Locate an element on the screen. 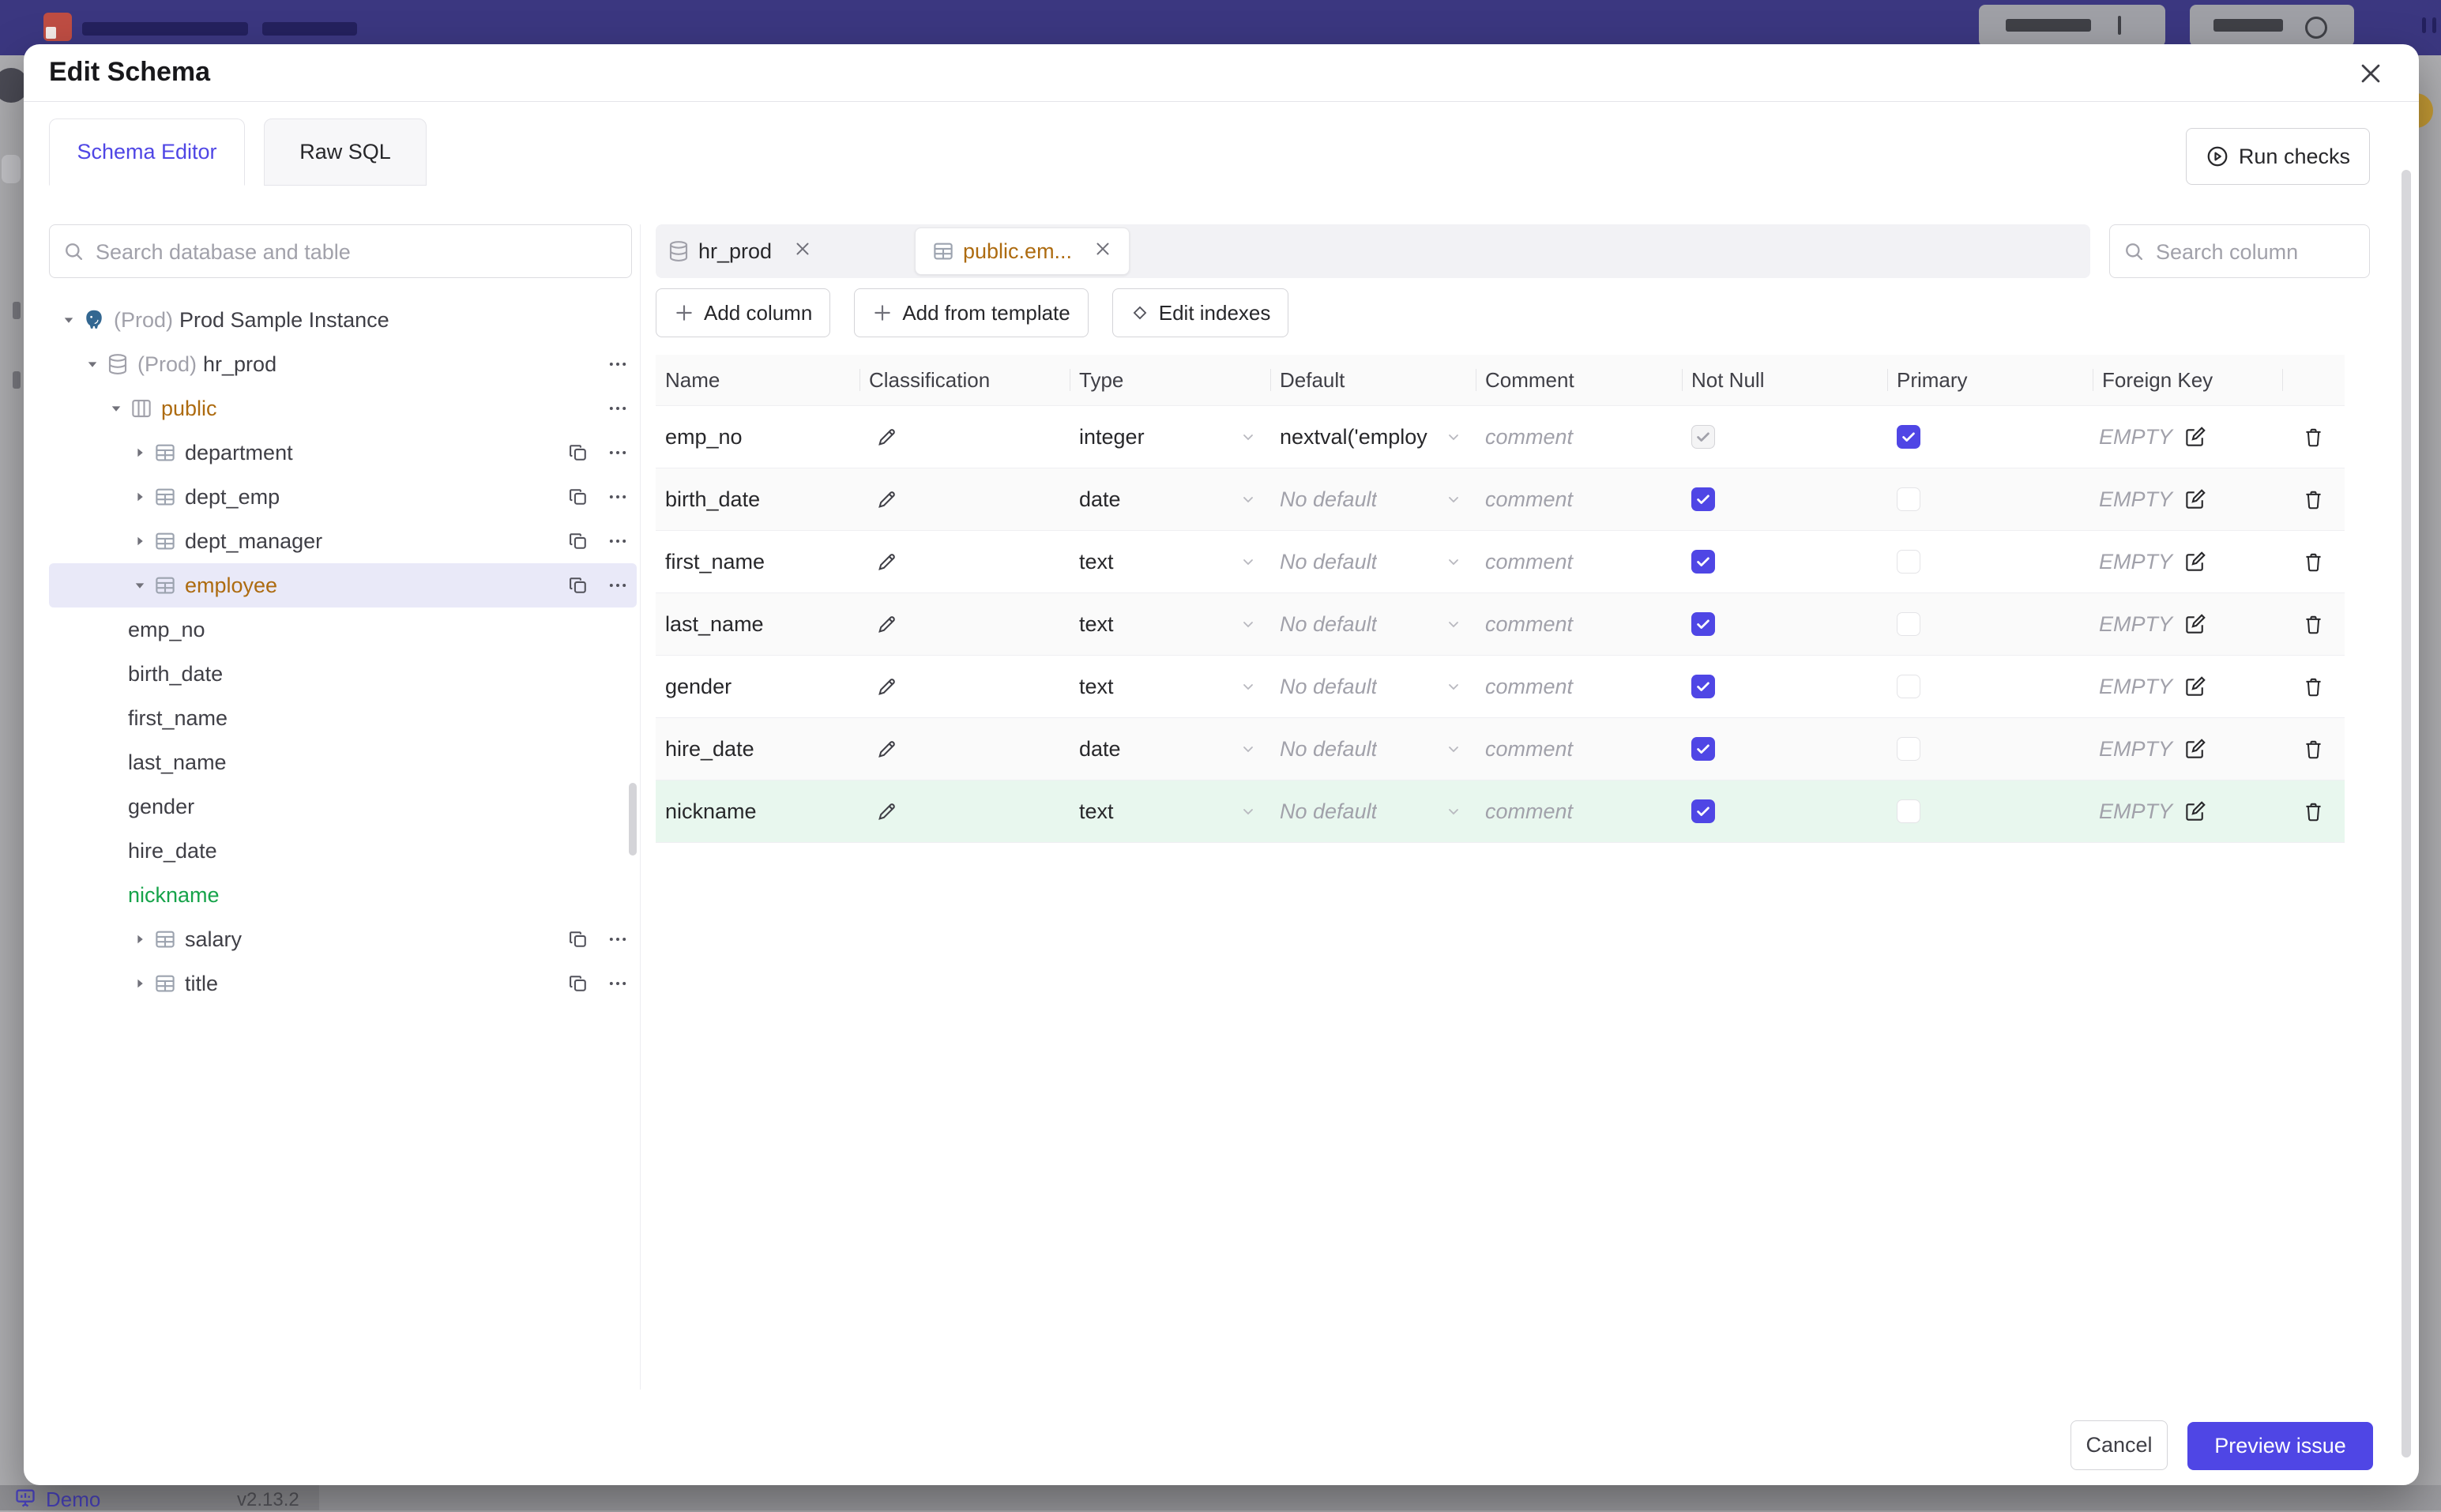 This screenshot has height=1512, width=2441. tab-schema-editor: Schema Editor is located at coordinates (147, 152).